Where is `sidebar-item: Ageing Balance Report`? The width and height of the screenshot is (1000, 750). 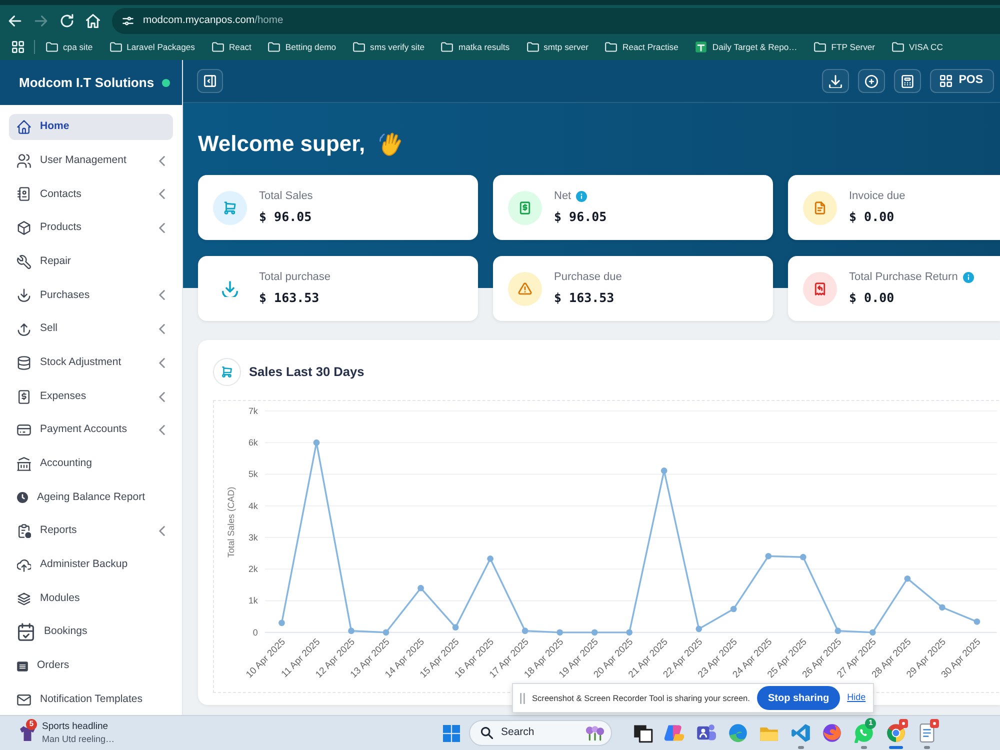
sidebar-item: Ageing Balance Report is located at coordinates (91, 497).